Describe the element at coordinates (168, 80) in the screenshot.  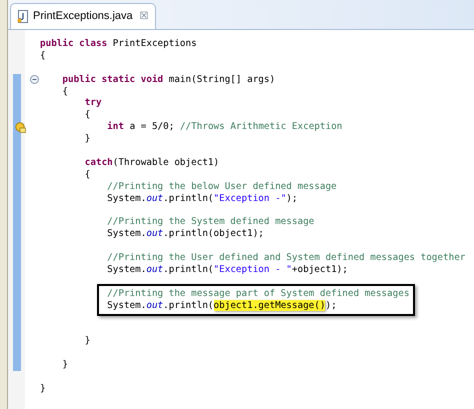
I see `code-line: public static void main(String[] args)` at that location.